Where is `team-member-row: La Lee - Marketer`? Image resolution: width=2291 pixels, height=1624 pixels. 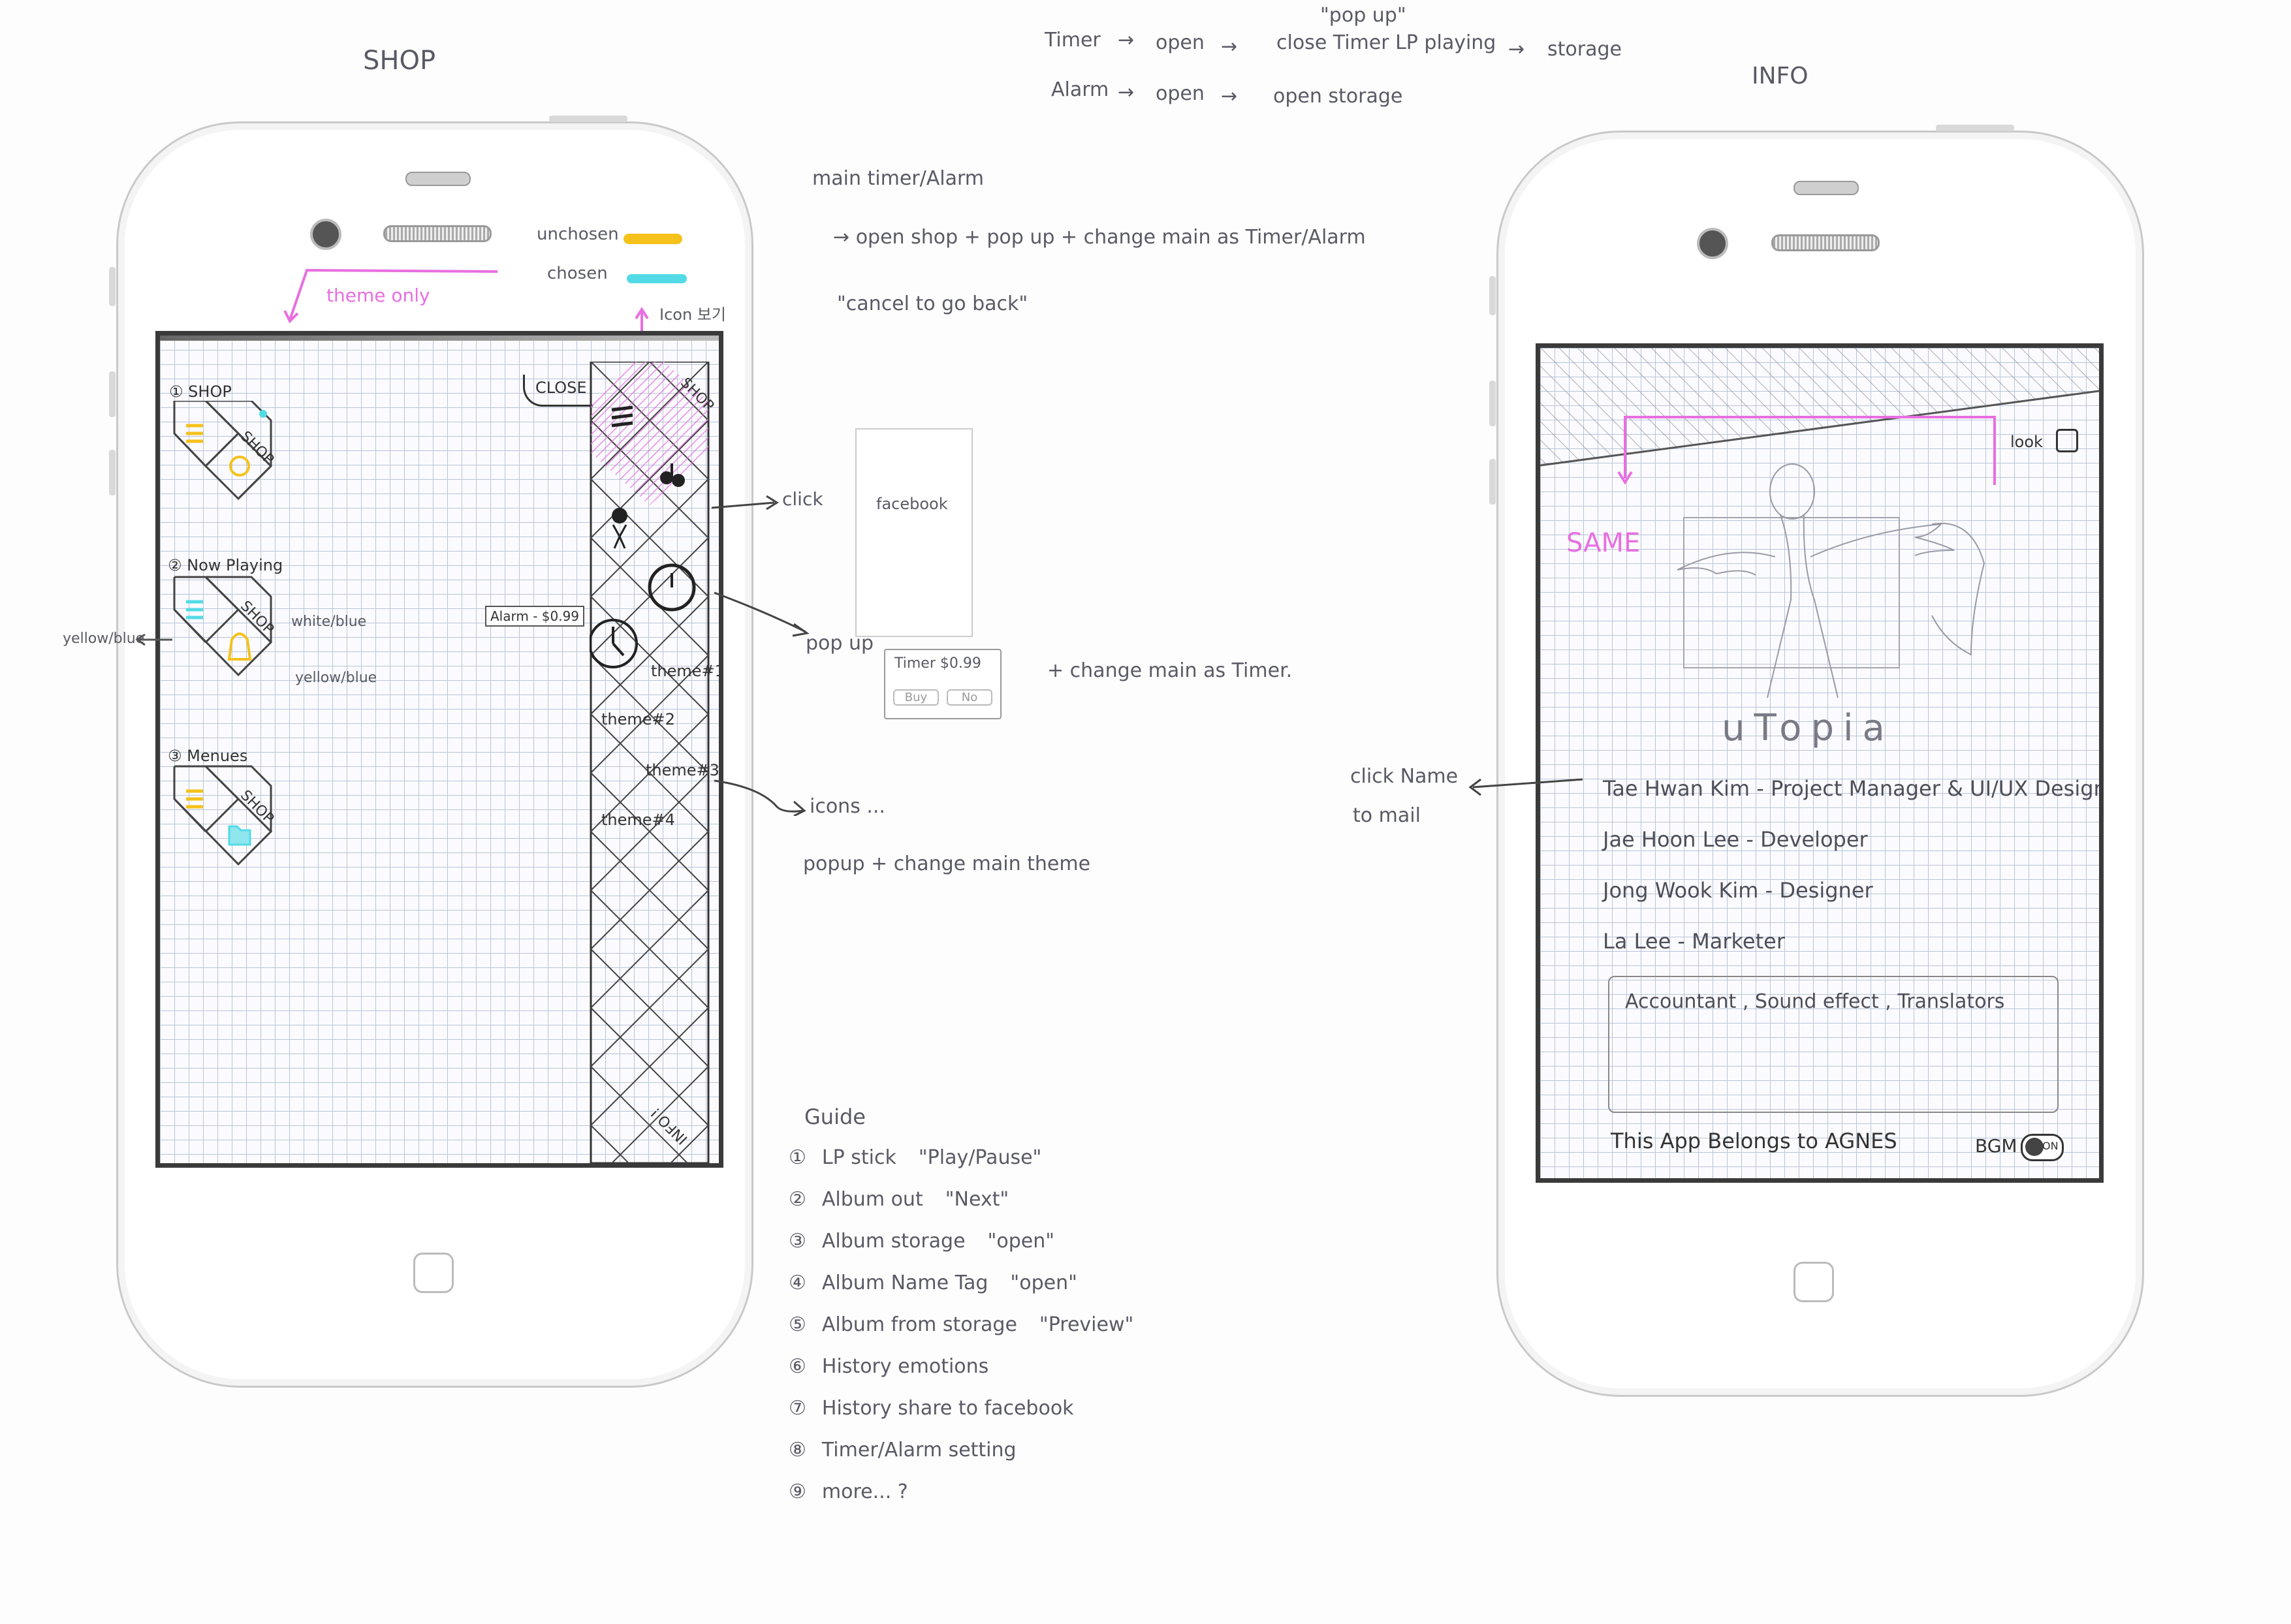
team-member-row: La Lee - Marketer is located at coordinates (1851, 941).